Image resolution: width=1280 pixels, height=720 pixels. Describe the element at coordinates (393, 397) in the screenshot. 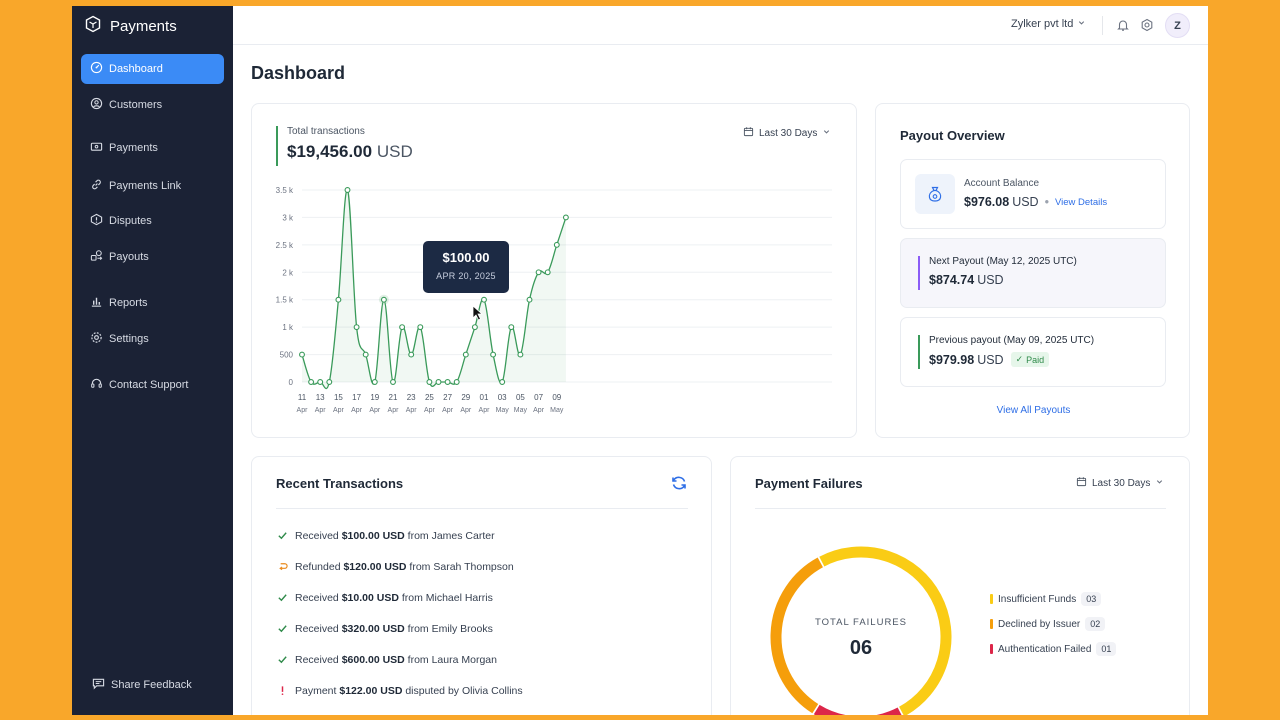

I see `x-tick-day: 21` at that location.